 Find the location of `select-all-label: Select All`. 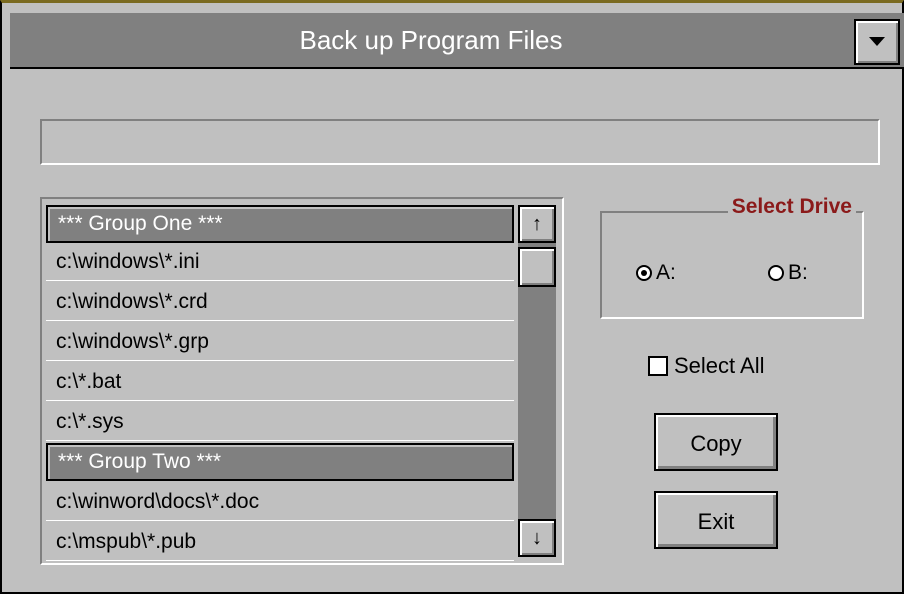

select-all-label: Select All is located at coordinates (719, 365).